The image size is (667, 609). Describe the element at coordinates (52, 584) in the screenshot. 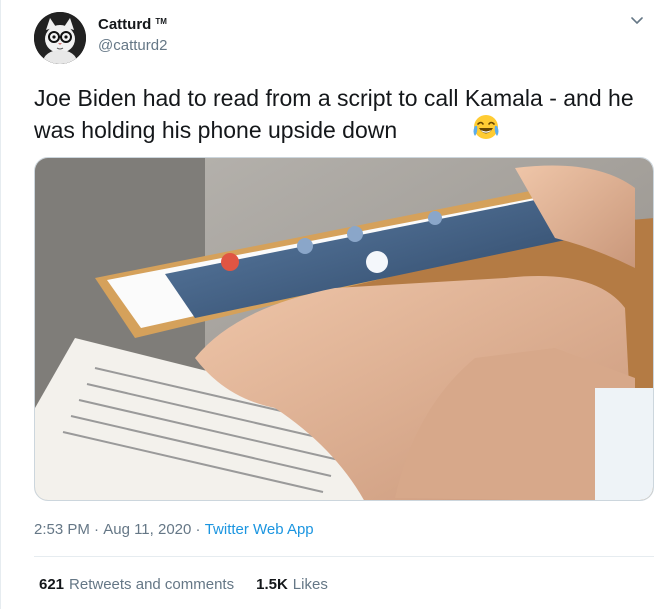

I see `retweets-count: 621` at that location.